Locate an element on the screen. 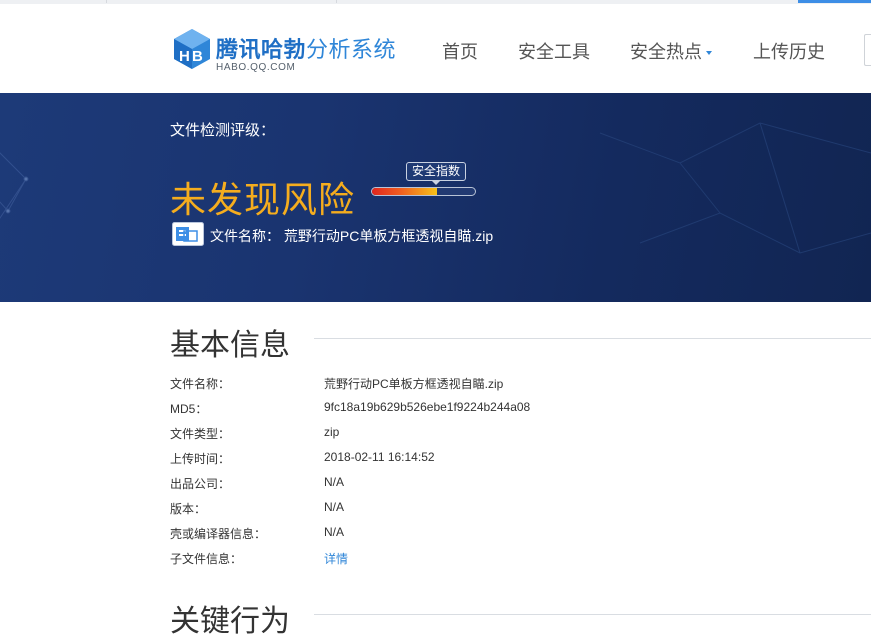  habo-logo-icon: H B is located at coordinates (192, 49).